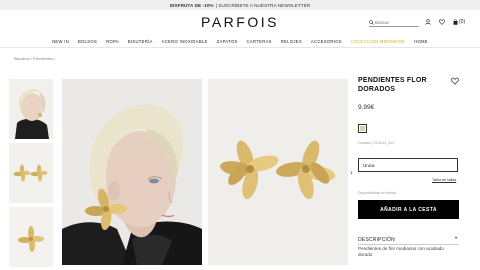  Describe the element at coordinates (394, 23) in the screenshot. I see `search-input: Buscar` at that location.